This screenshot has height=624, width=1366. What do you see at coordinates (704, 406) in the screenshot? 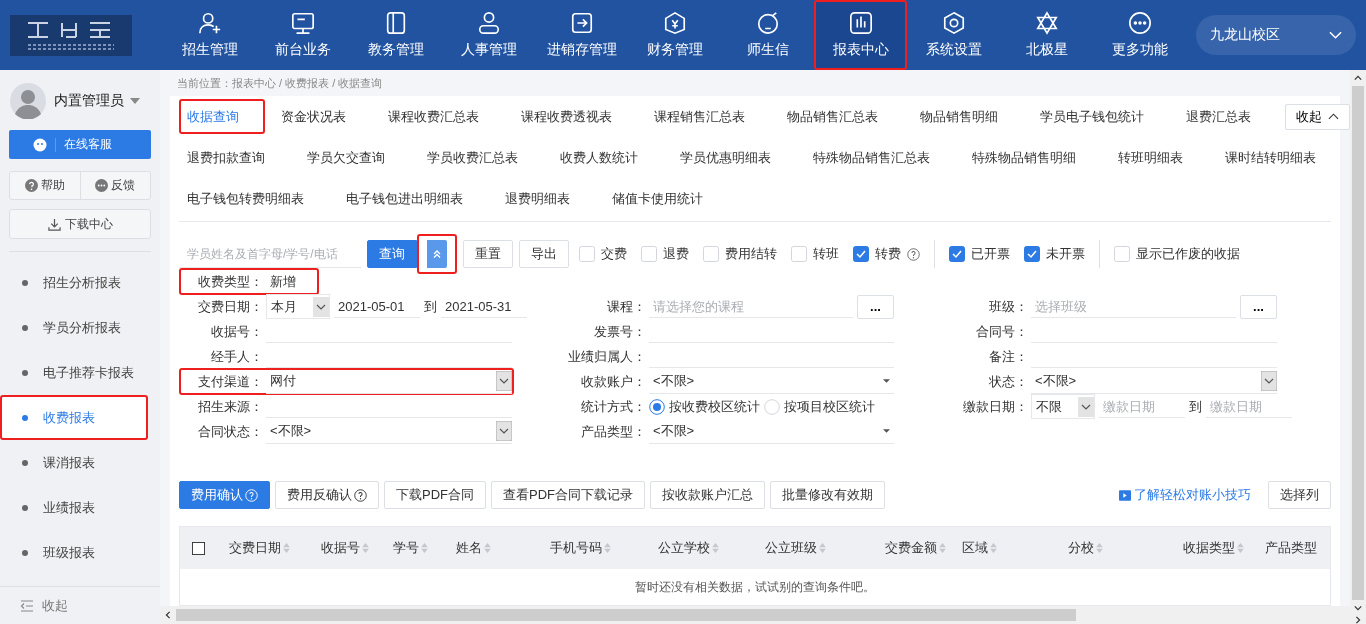
I see `radio-option: 按收费校区统计` at bounding box center [704, 406].